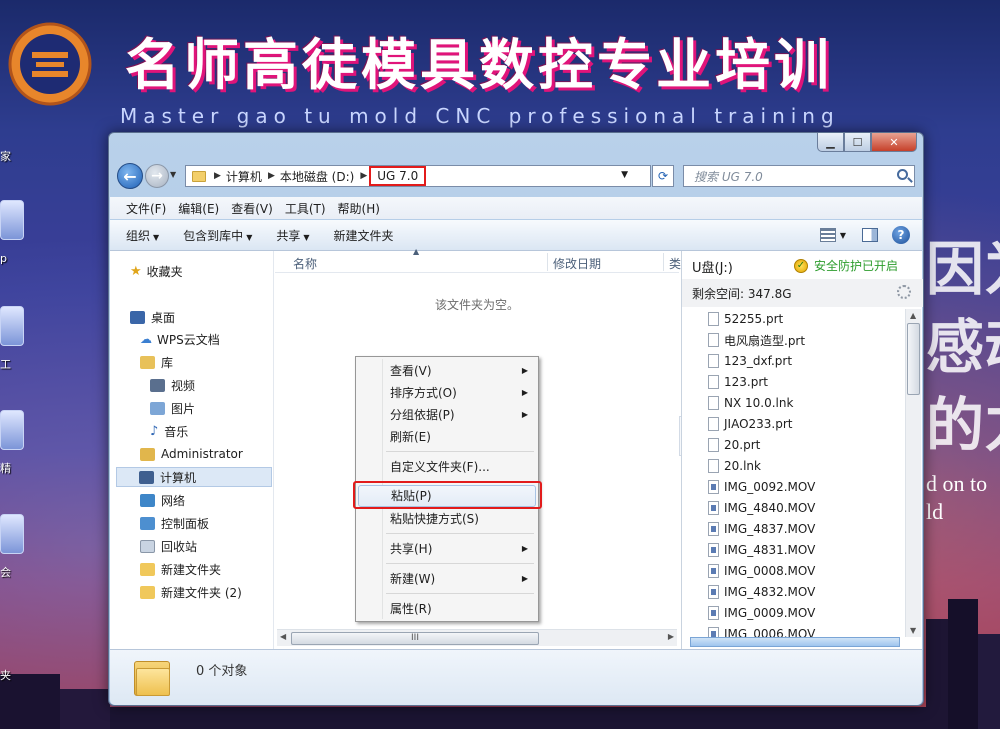  What do you see at coordinates (901, 235) in the screenshot?
I see `help-icon: ?` at bounding box center [901, 235].